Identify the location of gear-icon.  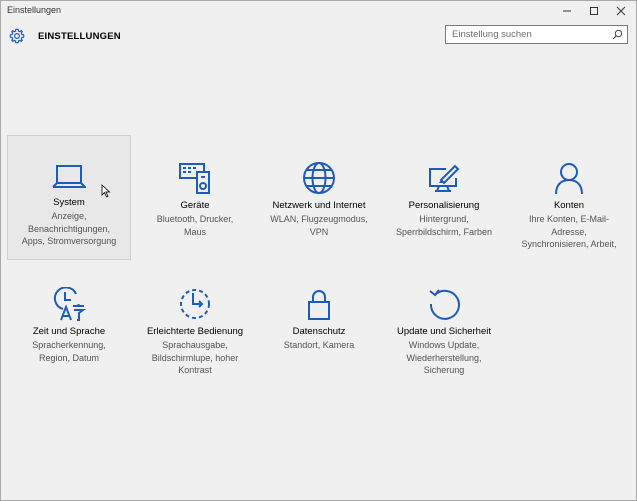
(17, 36).